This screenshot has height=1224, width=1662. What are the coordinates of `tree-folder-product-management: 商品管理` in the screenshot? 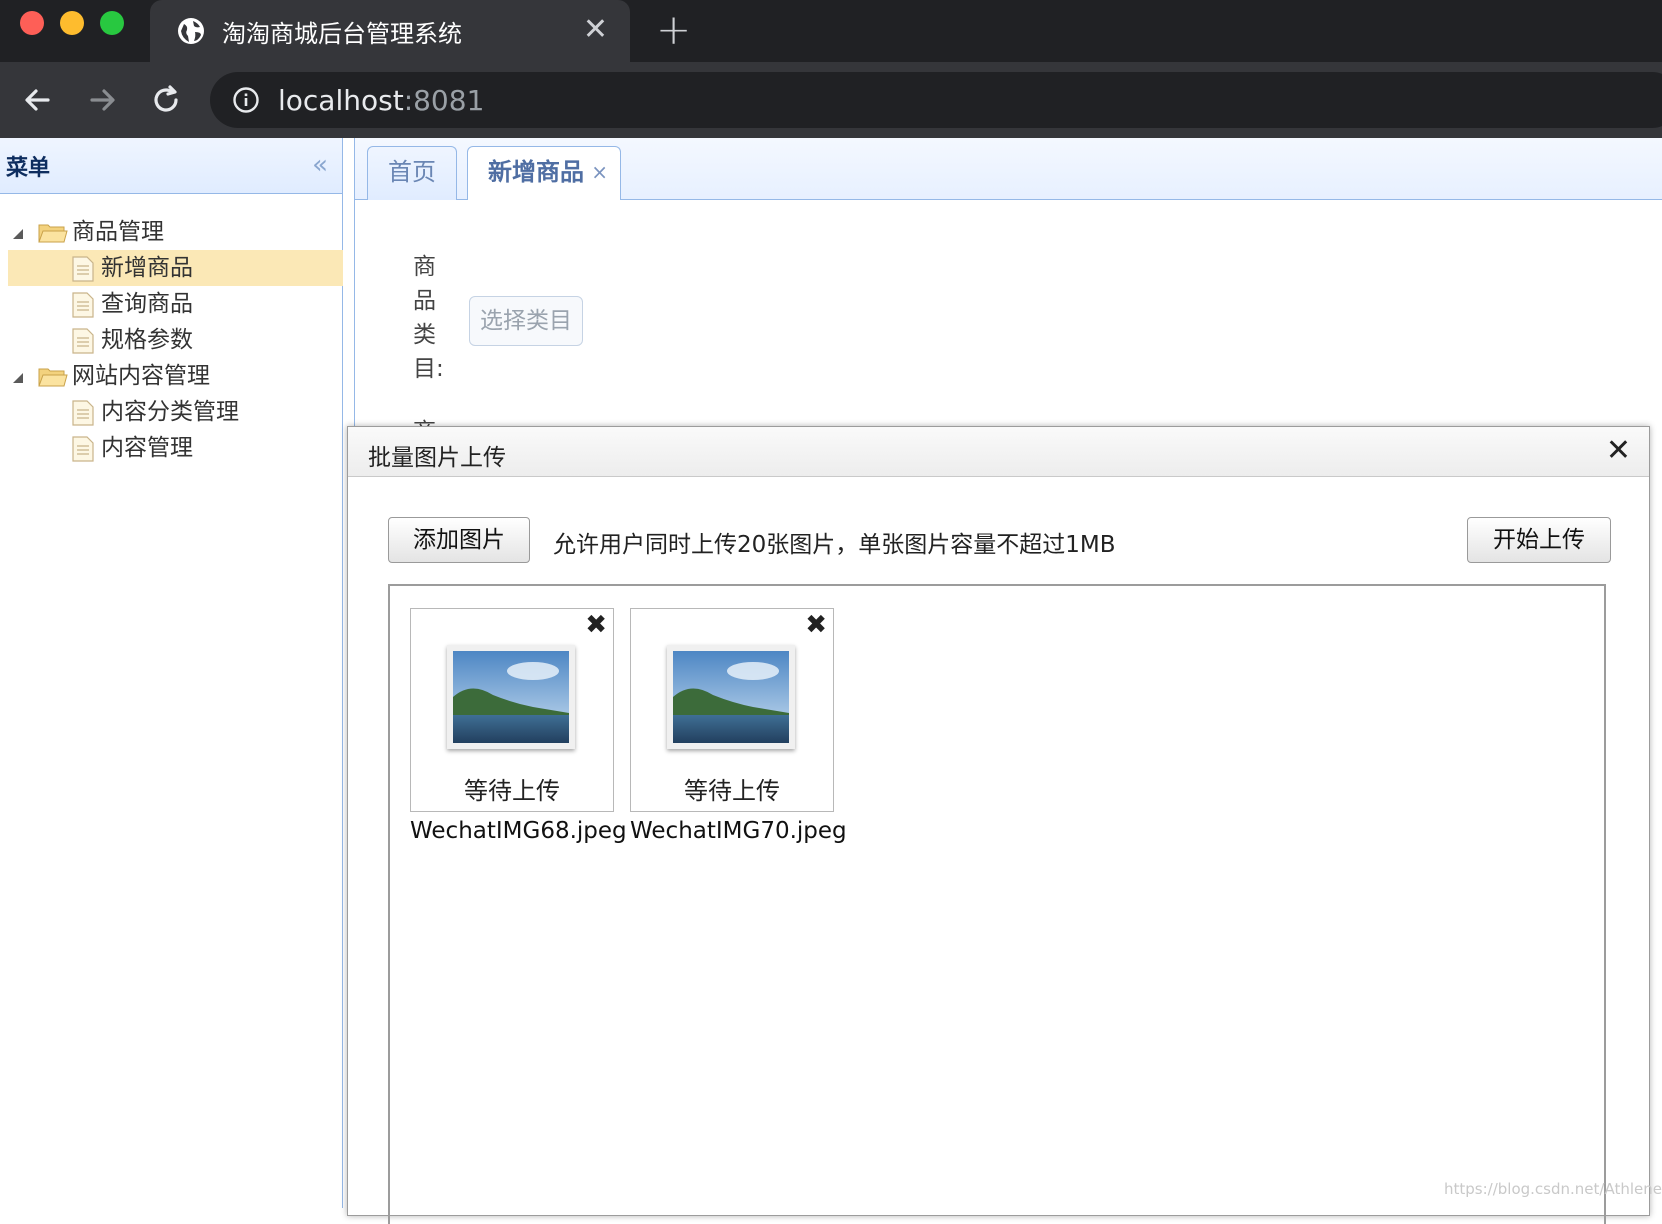 It's located at (171, 232).